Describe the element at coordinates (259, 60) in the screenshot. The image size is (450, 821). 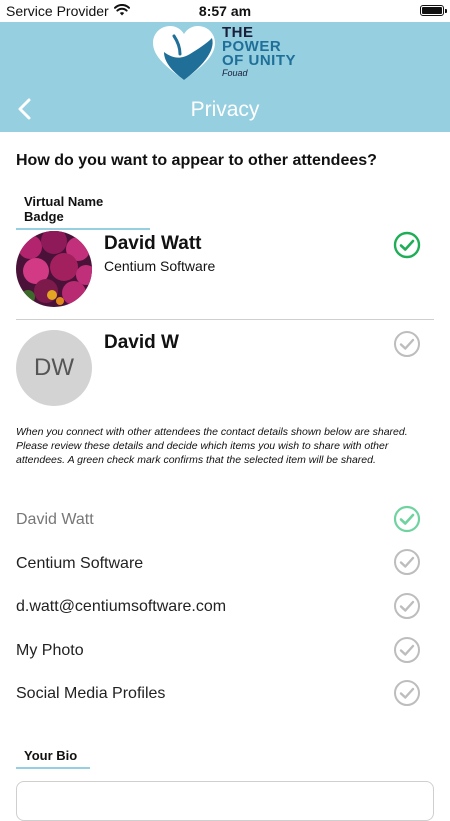
I see `logo-line-3: OF UNITY` at that location.